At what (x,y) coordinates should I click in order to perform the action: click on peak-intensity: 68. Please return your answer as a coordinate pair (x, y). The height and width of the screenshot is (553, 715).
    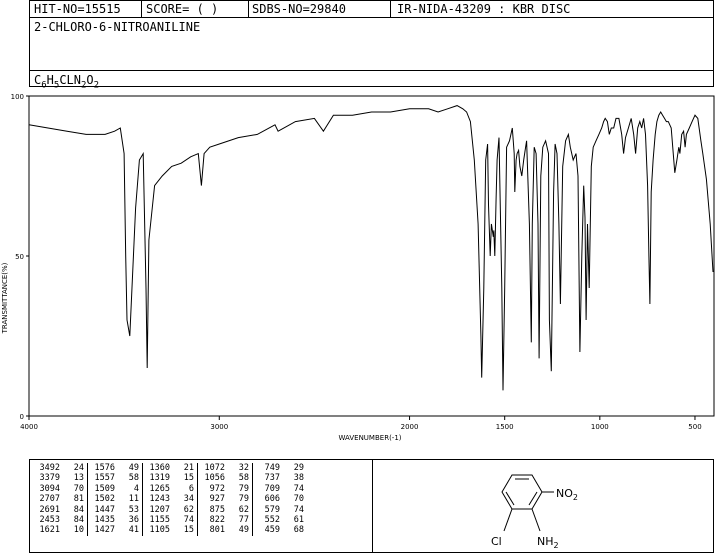
    Looking at the image, I should click on (298, 530).